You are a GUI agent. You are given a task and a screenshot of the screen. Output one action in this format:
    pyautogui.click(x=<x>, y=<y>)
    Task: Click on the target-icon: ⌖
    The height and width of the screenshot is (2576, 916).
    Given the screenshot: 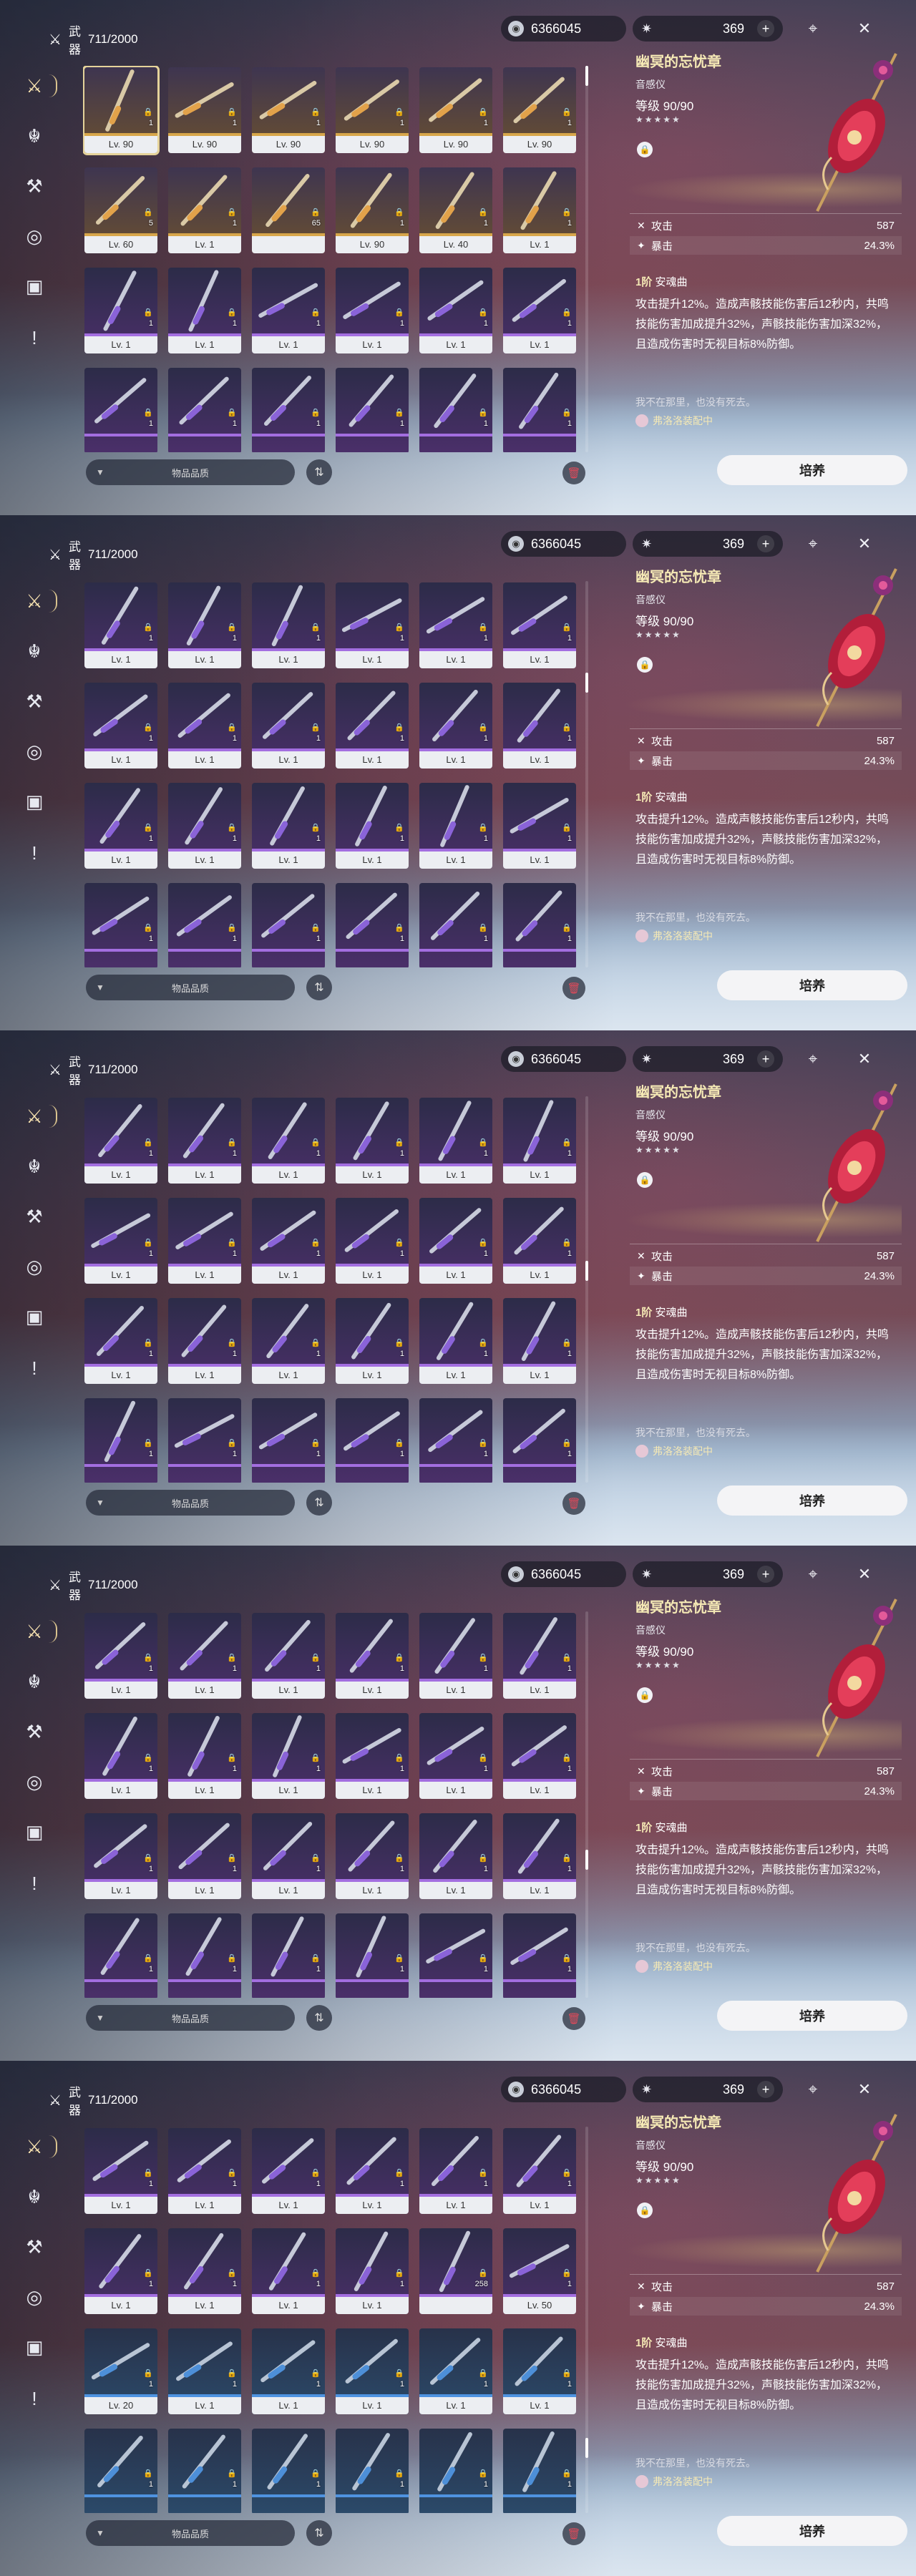 What is the action you would take?
    pyautogui.click(x=813, y=29)
    